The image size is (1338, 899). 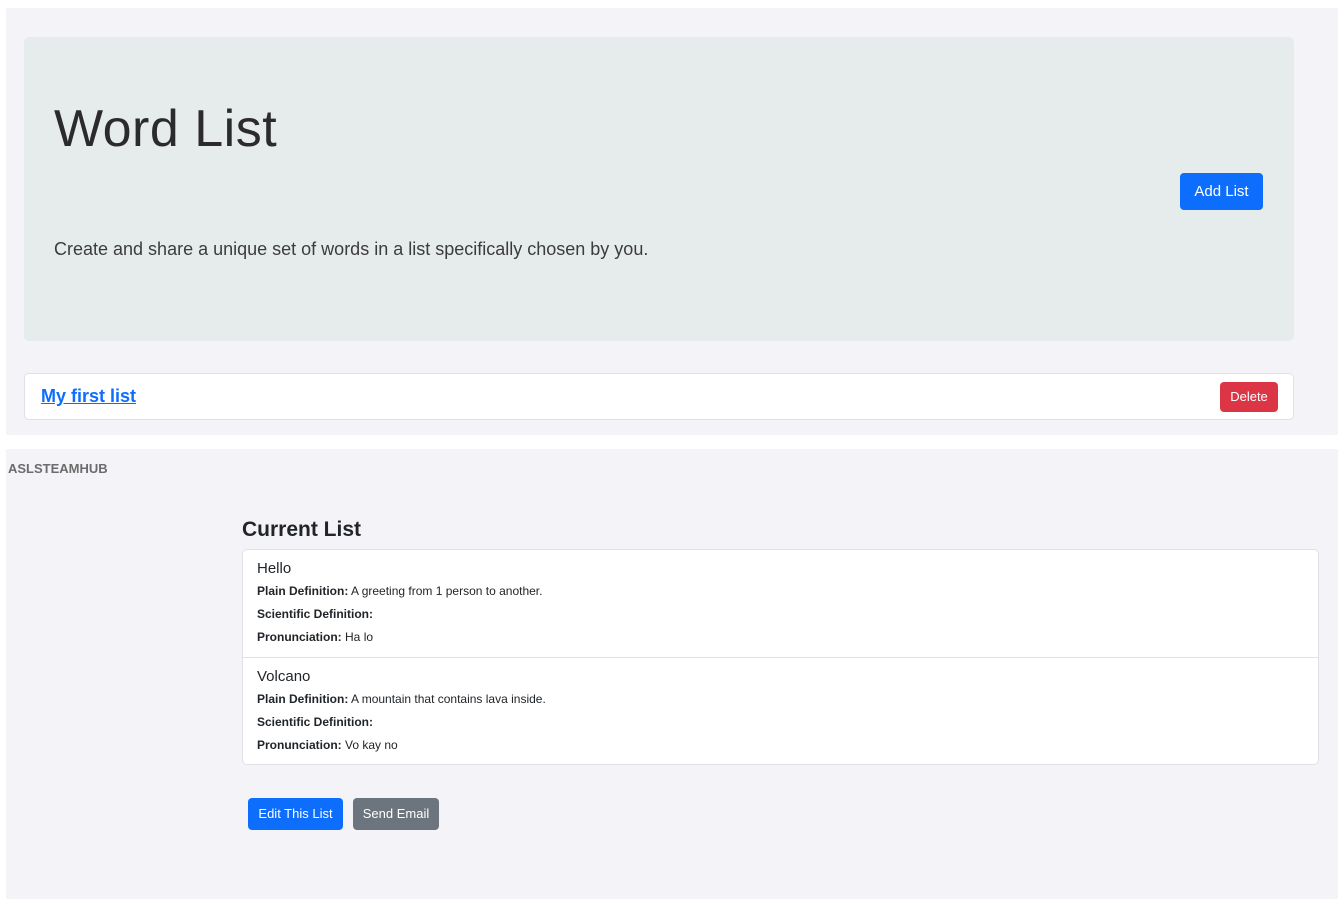 What do you see at coordinates (274, 568) in the screenshot?
I see `word-title: Hello` at bounding box center [274, 568].